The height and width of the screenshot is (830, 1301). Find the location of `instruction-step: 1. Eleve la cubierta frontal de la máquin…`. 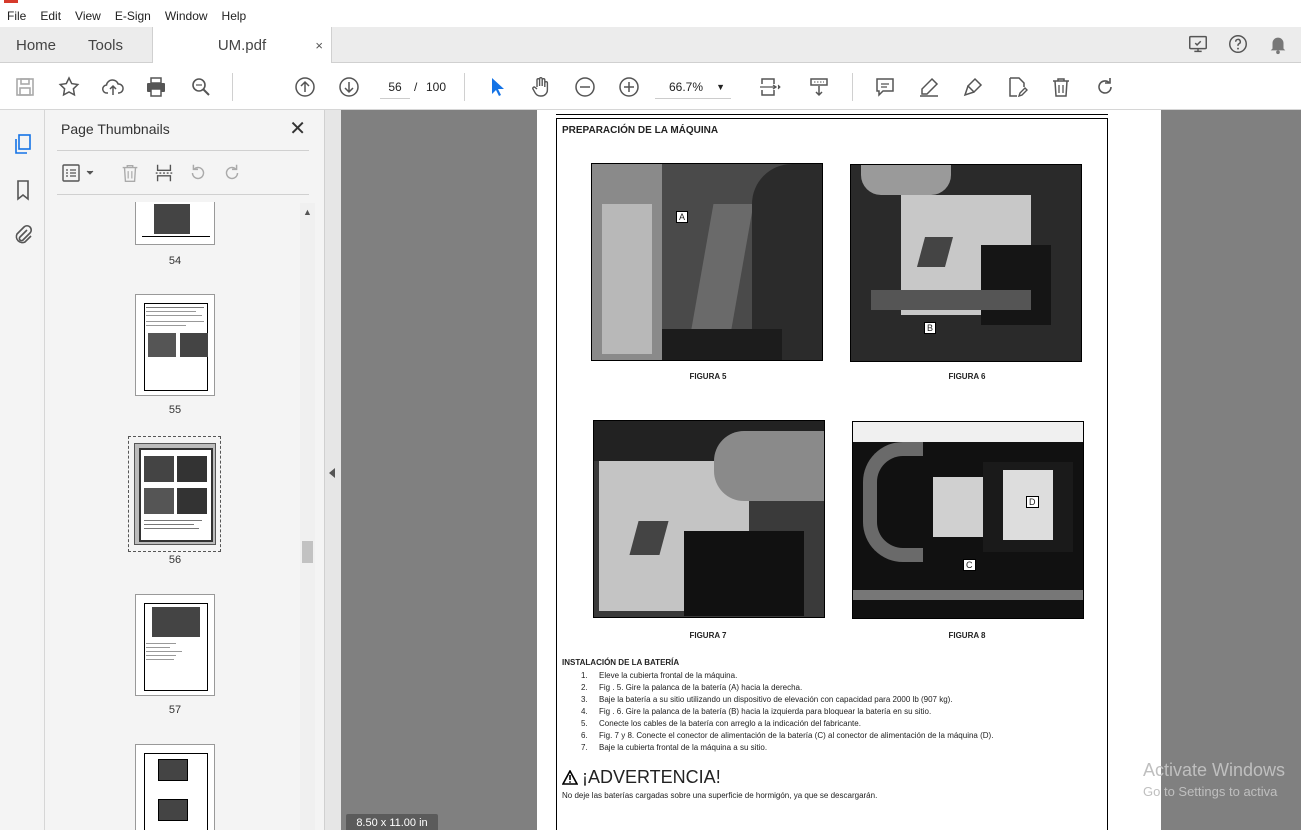

instruction-step: 1. Eleve la cubierta frontal de la máquin… is located at coordinates (659, 675).